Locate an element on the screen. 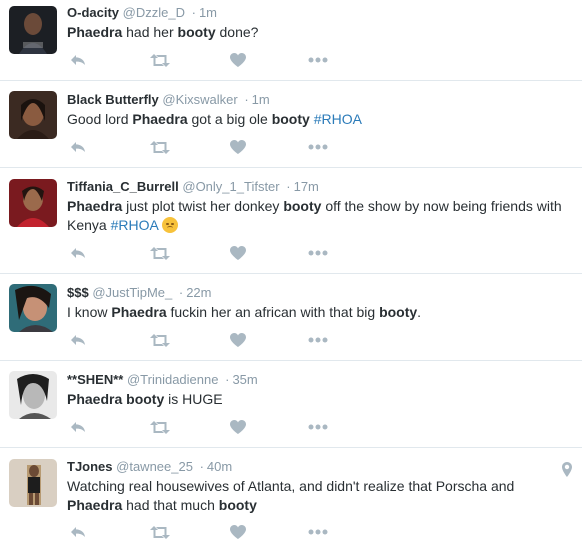  tweet-header: TJones @tawnee_25 · 40m is located at coordinates (309, 467).